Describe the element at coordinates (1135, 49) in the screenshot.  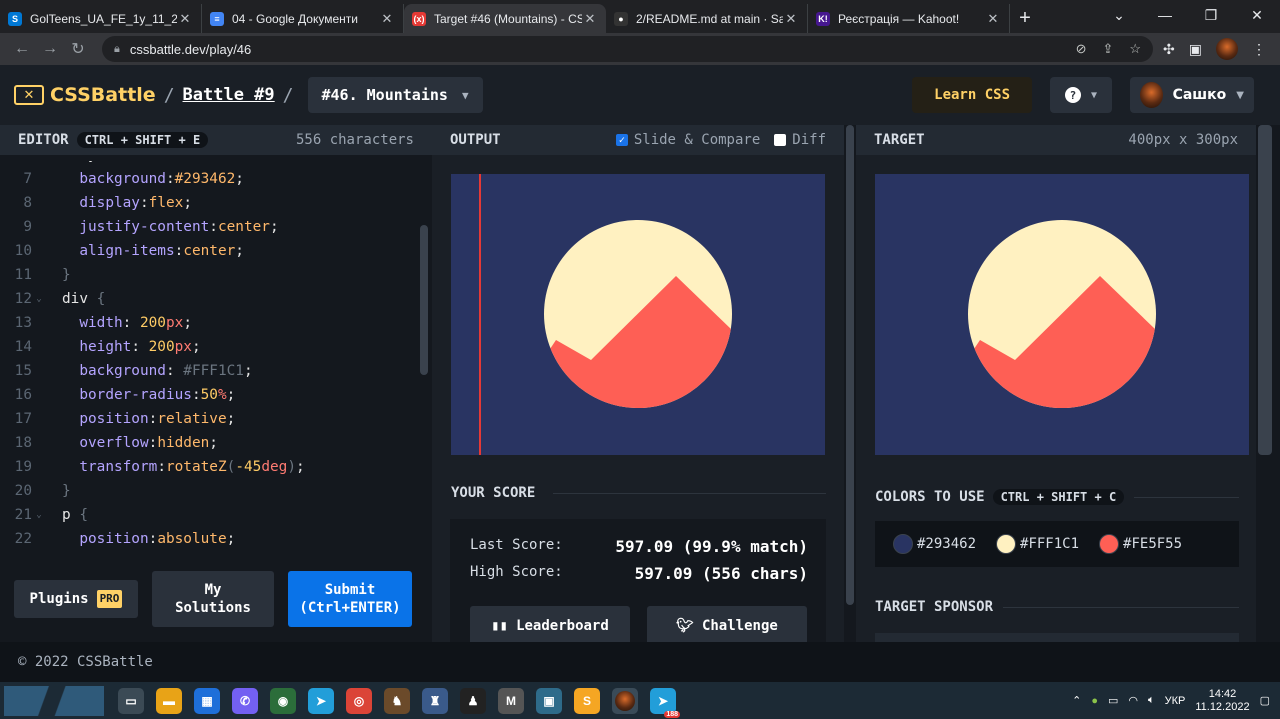
I see `star-icon: ☆` at that location.